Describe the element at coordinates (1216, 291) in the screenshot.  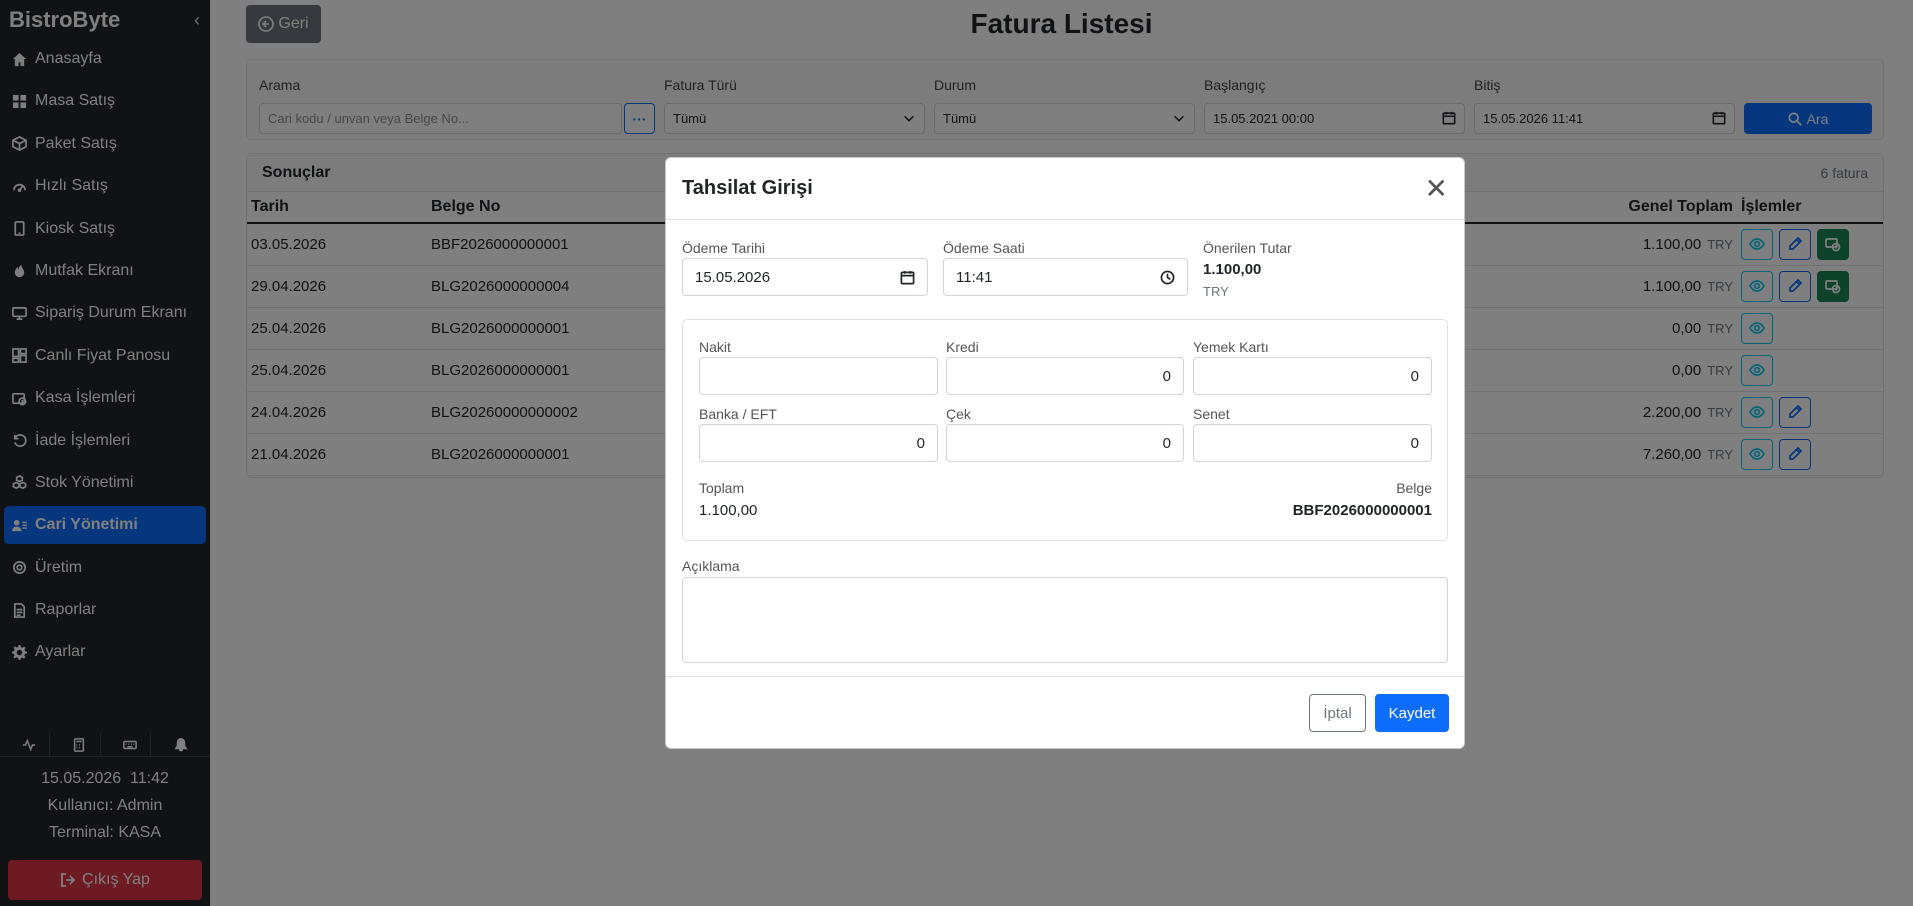
I see `suggested-currency: TRY` at that location.